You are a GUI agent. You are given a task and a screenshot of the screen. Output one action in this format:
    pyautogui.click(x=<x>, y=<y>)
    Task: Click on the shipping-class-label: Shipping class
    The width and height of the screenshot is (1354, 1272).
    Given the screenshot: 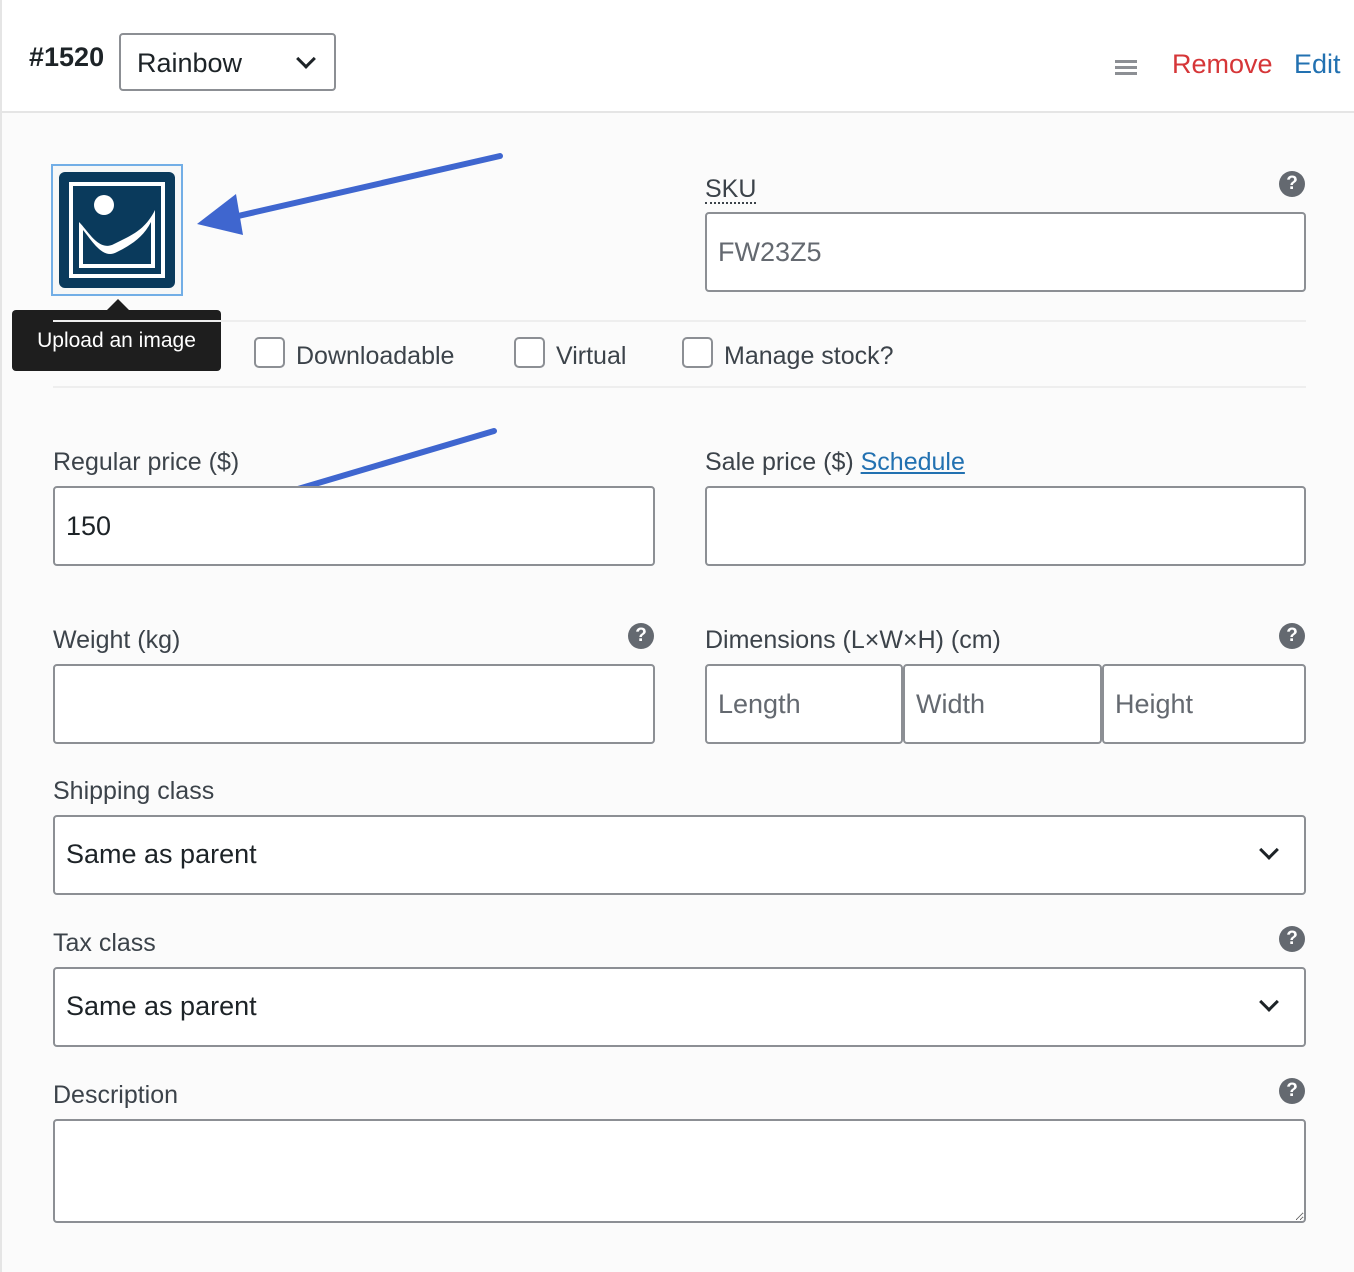 What is the action you would take?
    pyautogui.click(x=134, y=791)
    